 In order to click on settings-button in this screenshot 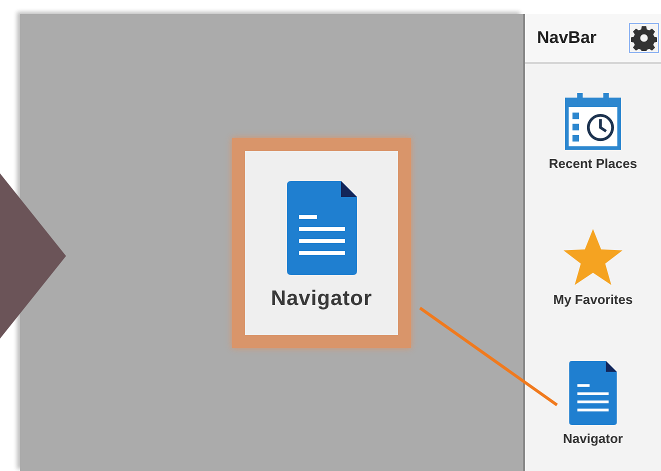, I will do `click(644, 37)`.